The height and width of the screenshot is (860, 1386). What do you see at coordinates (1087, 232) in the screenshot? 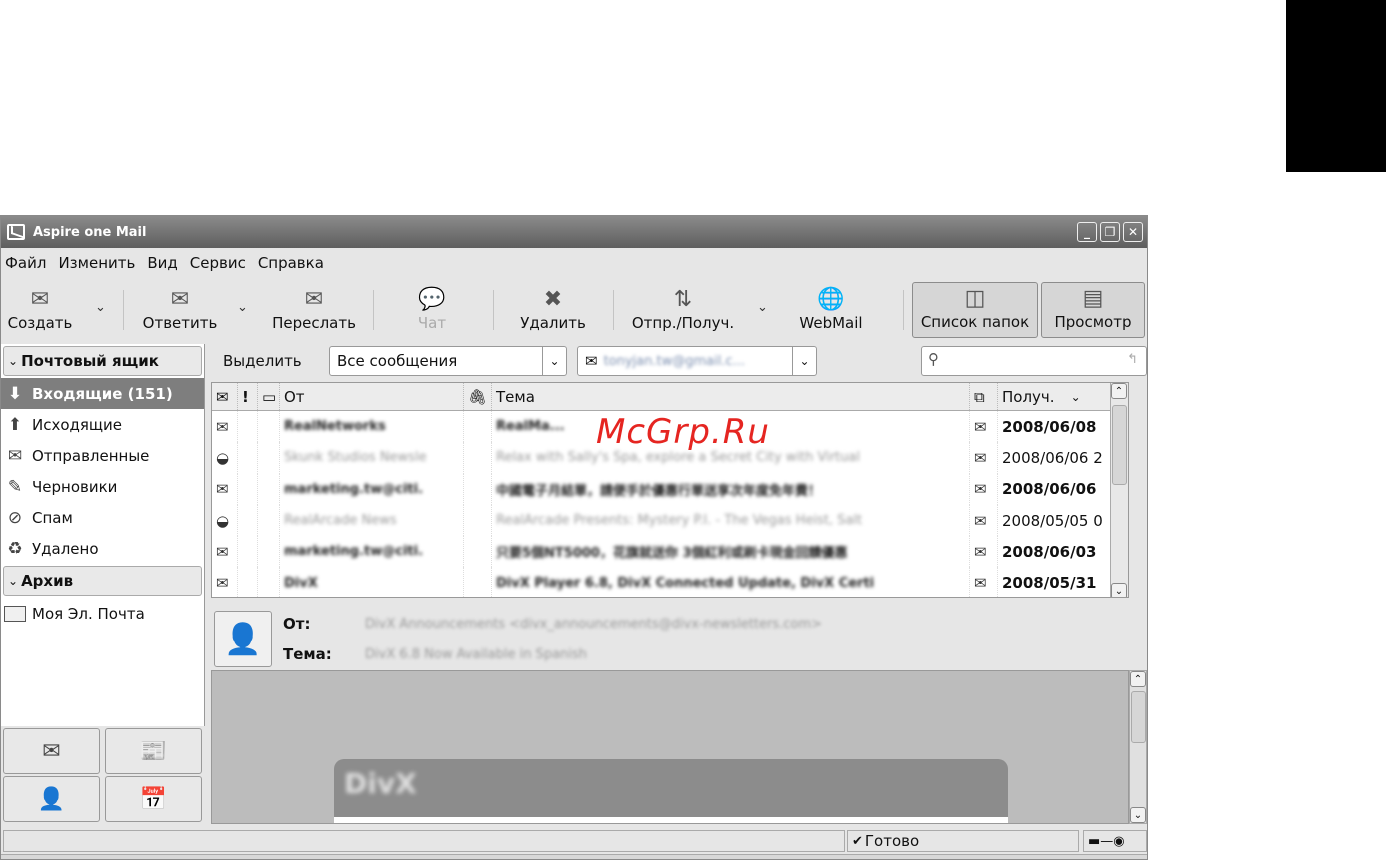
I see `minimize-icon: _` at bounding box center [1087, 232].